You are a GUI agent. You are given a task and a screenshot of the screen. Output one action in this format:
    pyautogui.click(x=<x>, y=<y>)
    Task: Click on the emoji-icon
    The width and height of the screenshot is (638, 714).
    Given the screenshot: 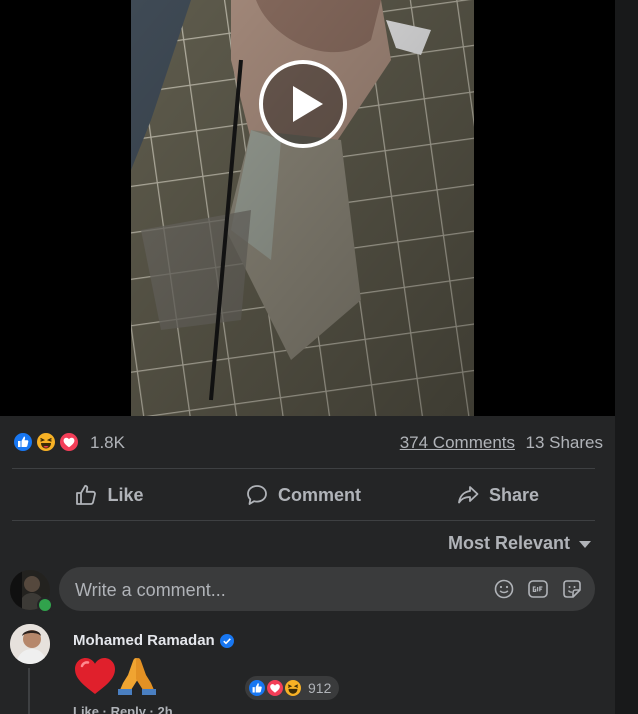 What is the action you would take?
    pyautogui.click(x=504, y=589)
    